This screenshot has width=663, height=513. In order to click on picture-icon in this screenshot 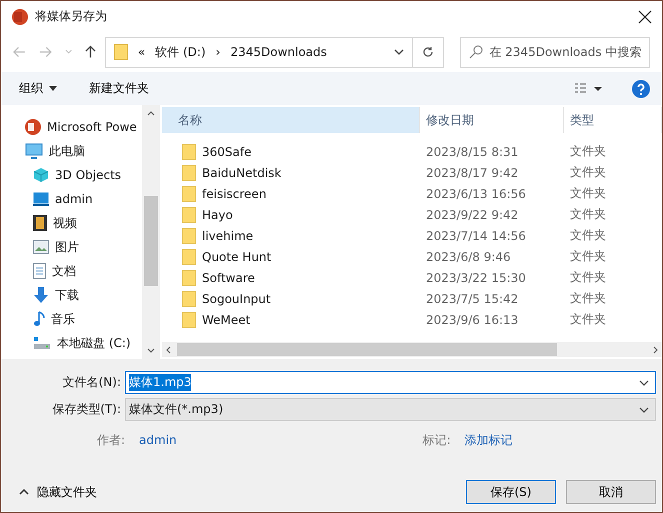, I will do `click(41, 247)`.